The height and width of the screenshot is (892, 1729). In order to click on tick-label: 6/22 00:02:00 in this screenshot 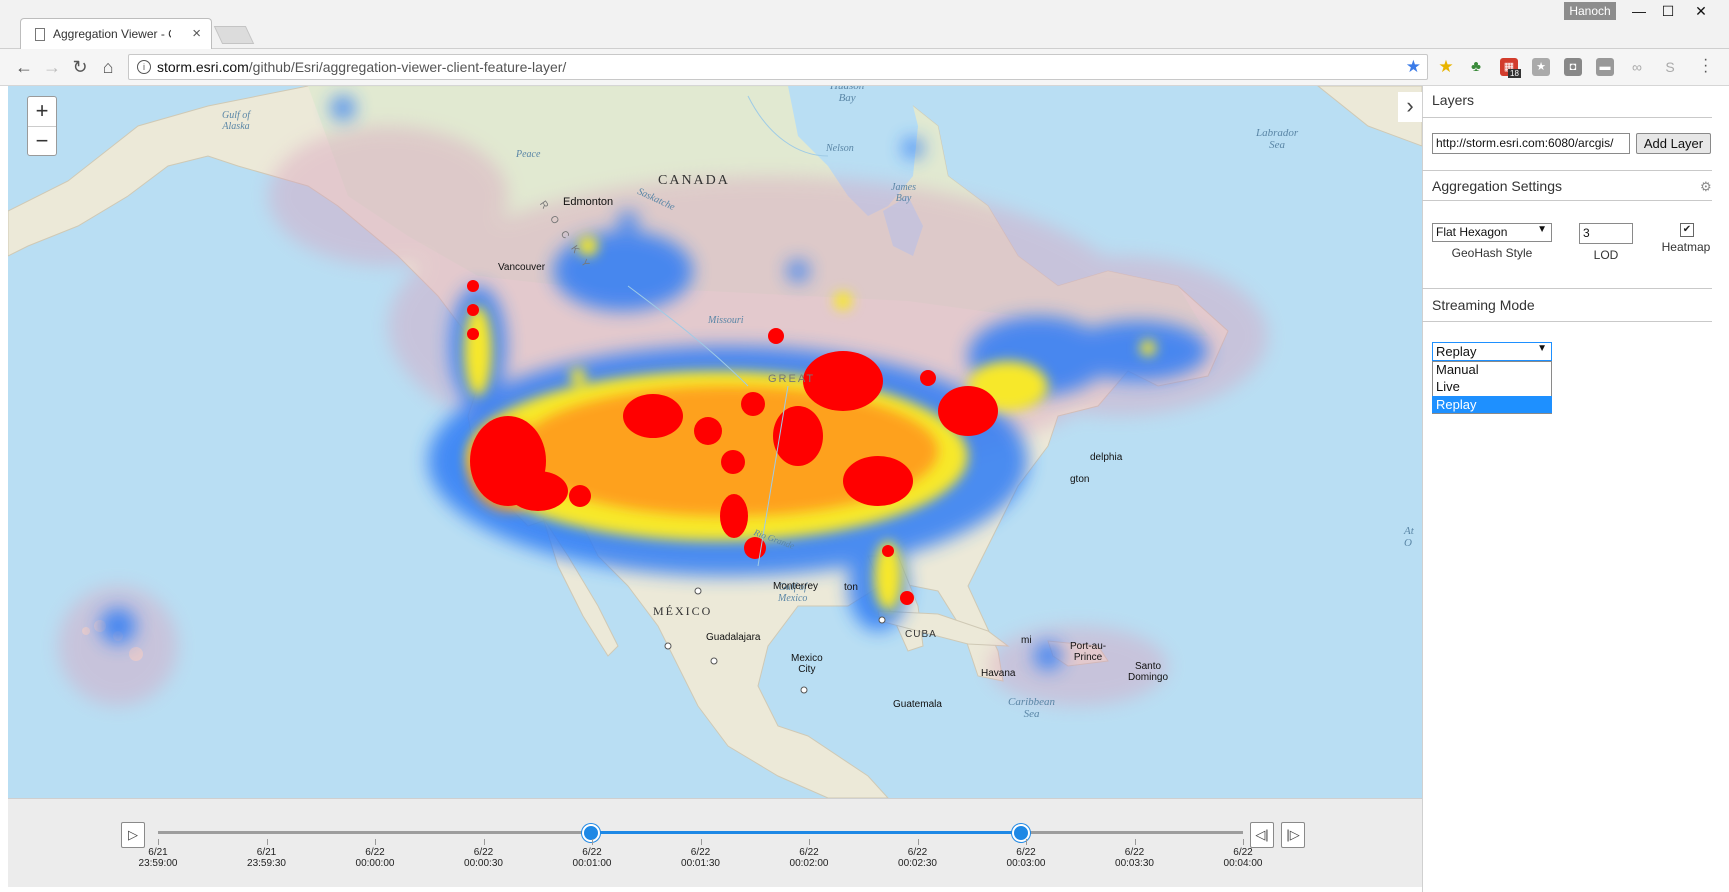, I will do `click(809, 858)`.